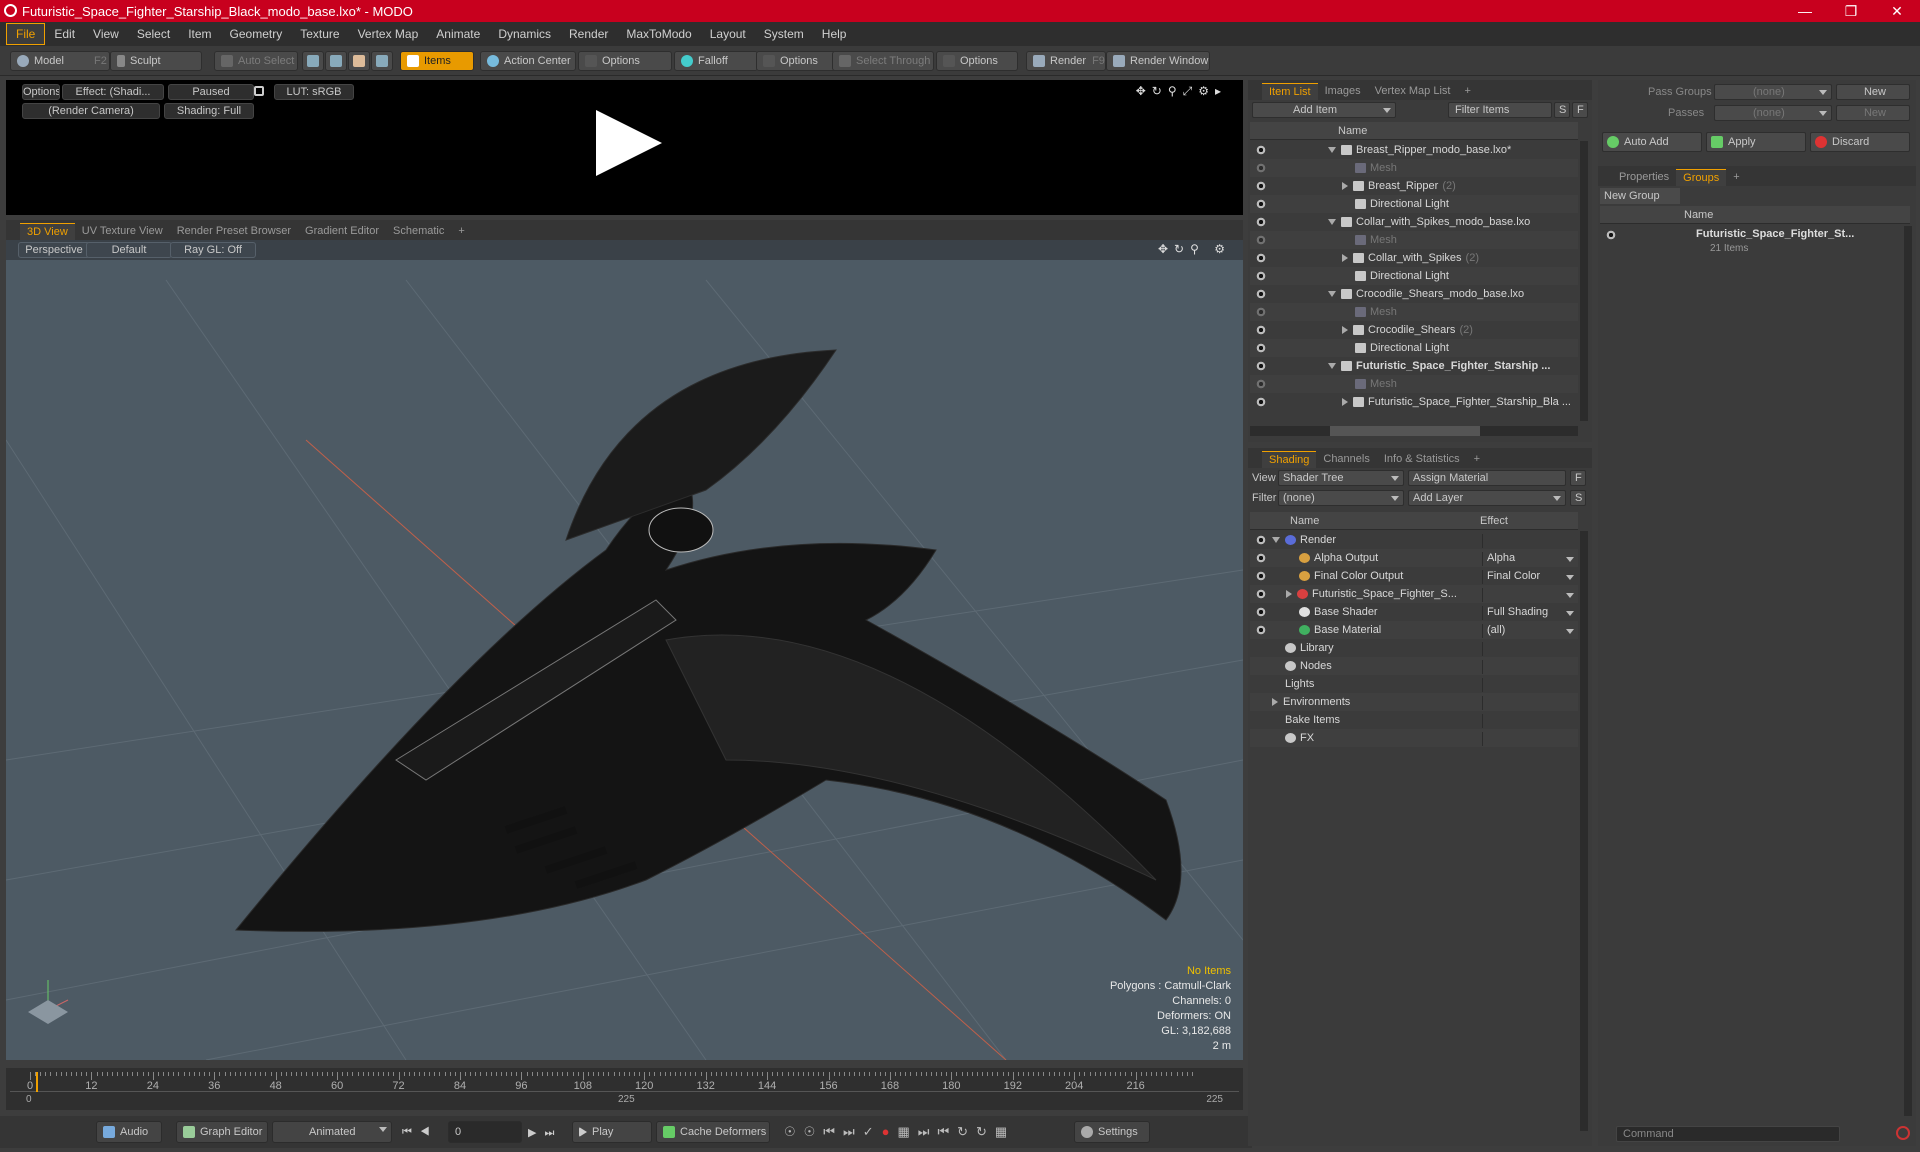 The height and width of the screenshot is (1152, 1920). Describe the element at coordinates (1289, 459) in the screenshot. I see `tab-shading: Shading` at that location.